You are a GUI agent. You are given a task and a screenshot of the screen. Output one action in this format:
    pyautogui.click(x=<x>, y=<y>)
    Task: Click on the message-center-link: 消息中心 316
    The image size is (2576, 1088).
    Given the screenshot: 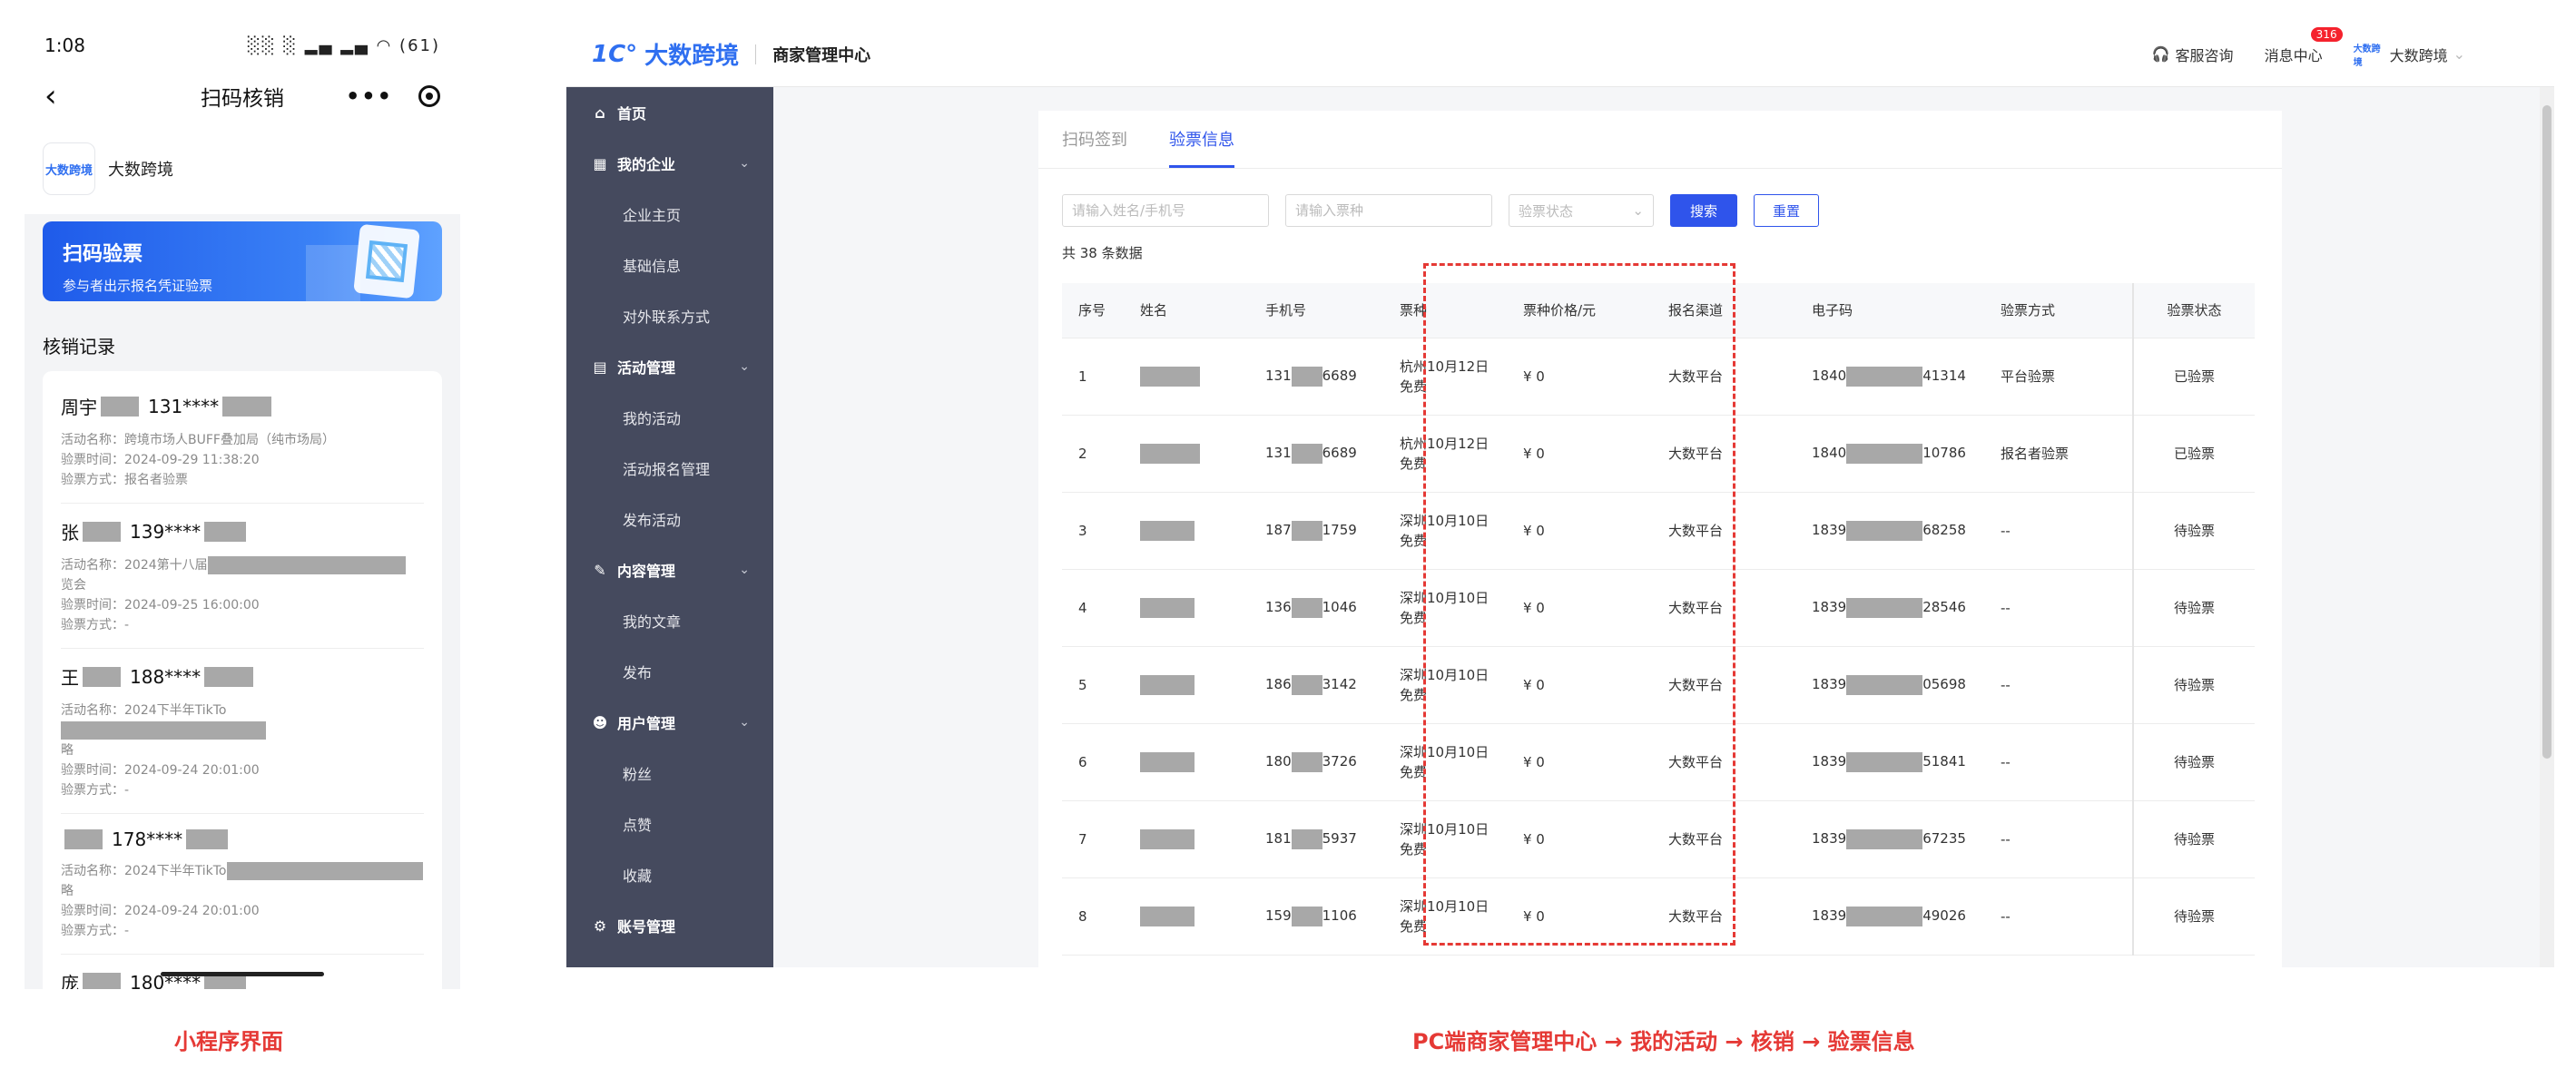 What is the action you would take?
    pyautogui.click(x=2304, y=45)
    